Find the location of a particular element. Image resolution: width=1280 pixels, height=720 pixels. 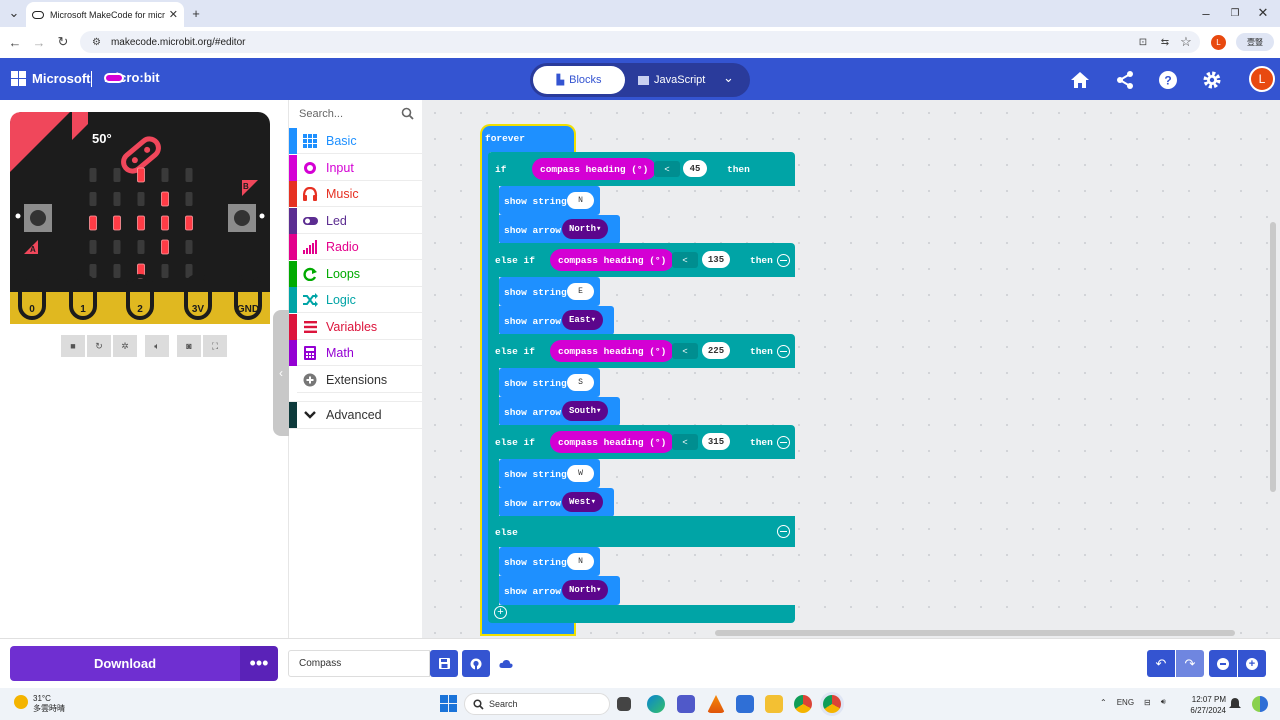

notification-bell-icon is located at coordinates (1235, 703).